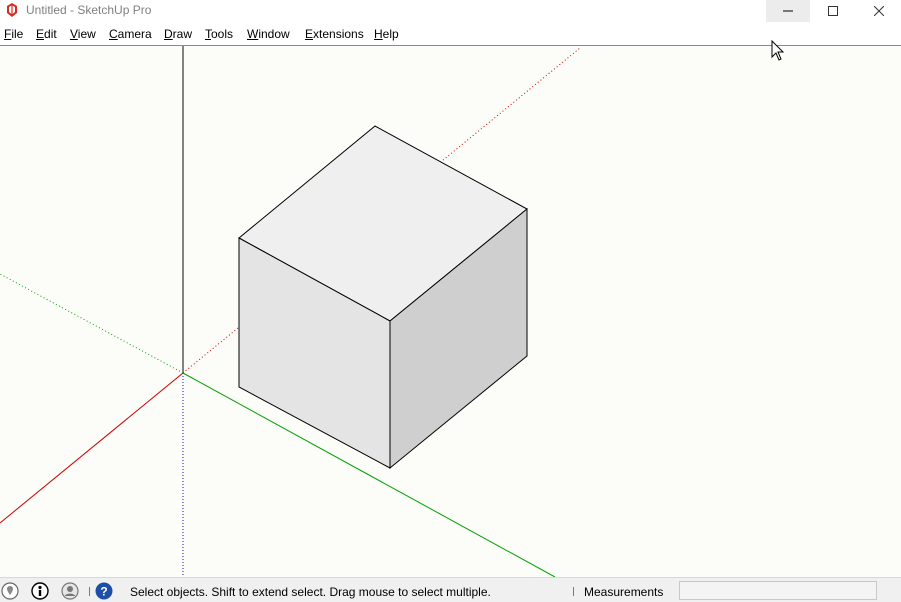 The width and height of the screenshot is (901, 602). Describe the element at coordinates (219, 34) in the screenshot. I see `menu-tools: Tools` at that location.